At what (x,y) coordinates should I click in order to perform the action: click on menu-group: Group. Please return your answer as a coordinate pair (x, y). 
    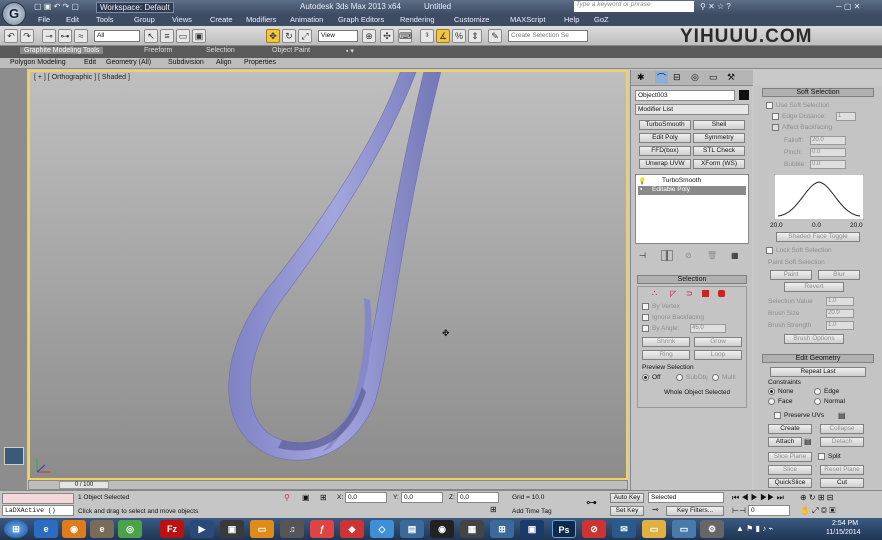
    Looking at the image, I should click on (144, 19).